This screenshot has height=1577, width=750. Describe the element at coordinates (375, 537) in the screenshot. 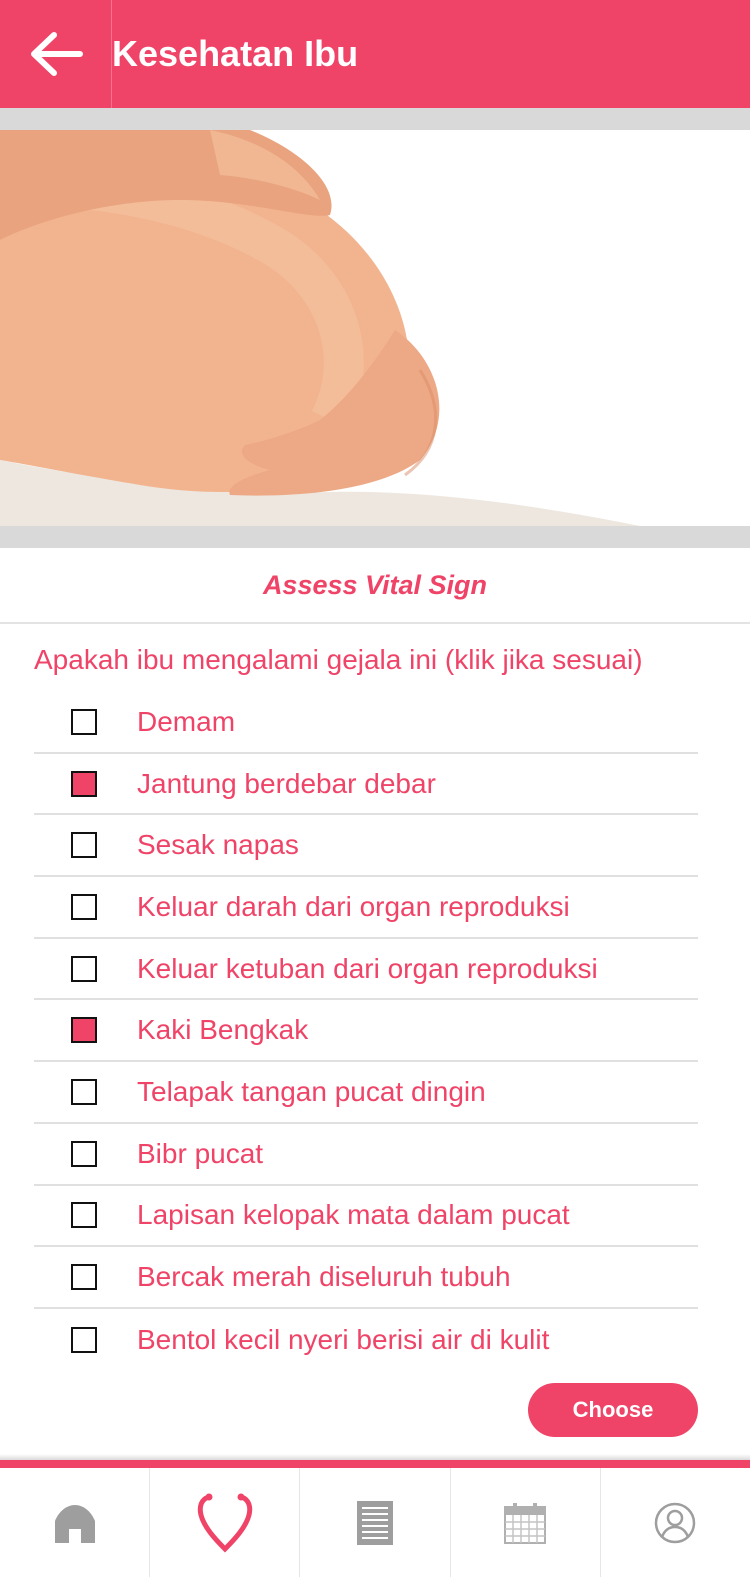

I see `hero-bottom-band` at that location.